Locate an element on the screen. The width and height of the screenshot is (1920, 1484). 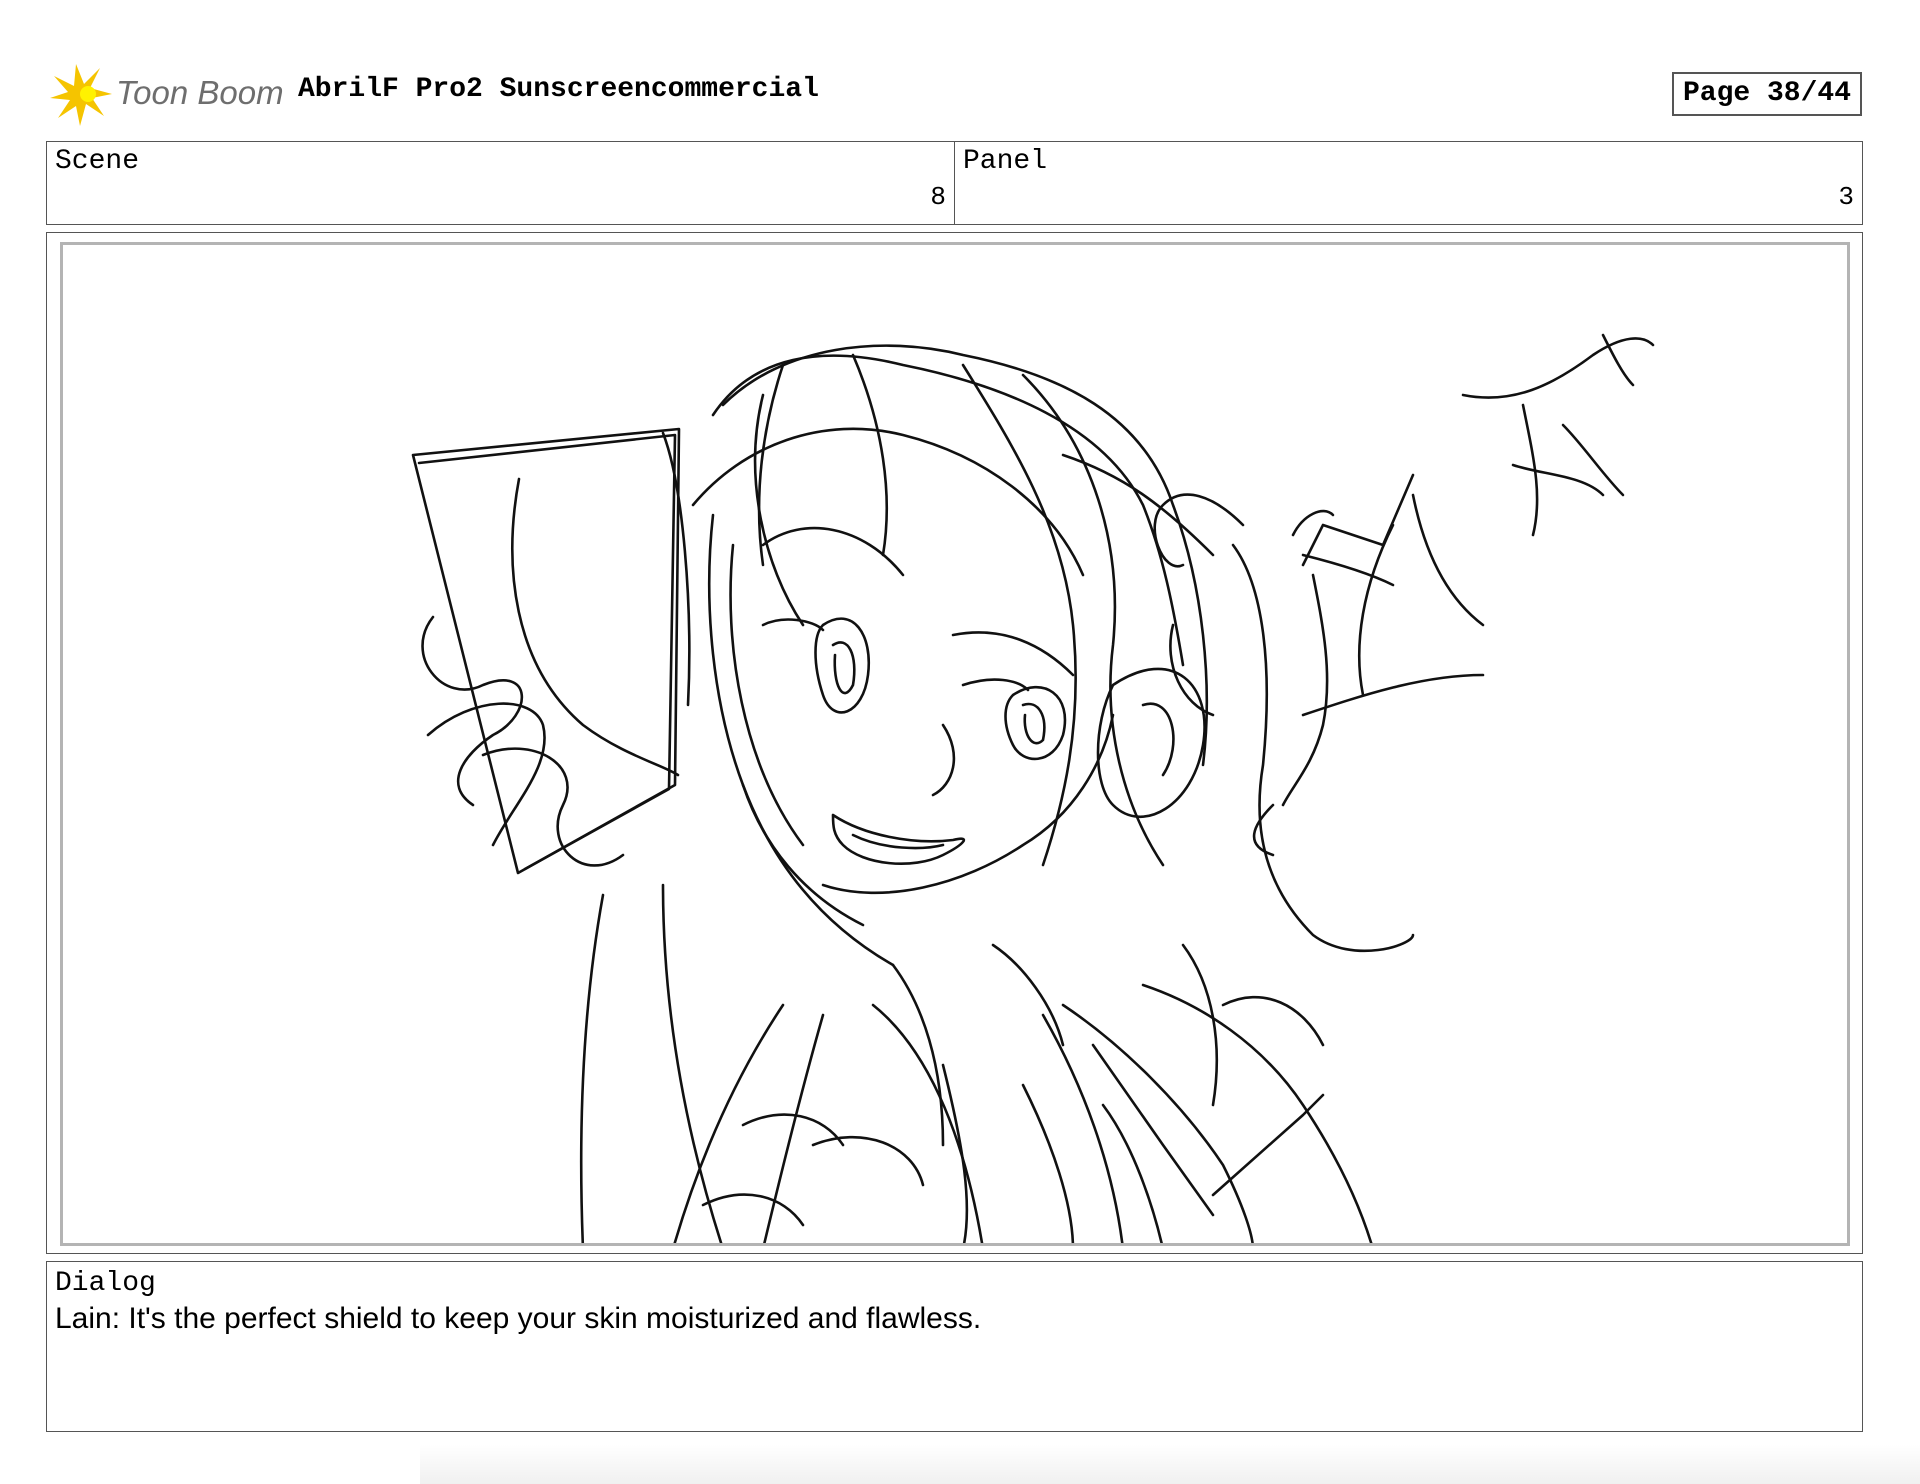
starburst-icon is located at coordinates (81, 95).